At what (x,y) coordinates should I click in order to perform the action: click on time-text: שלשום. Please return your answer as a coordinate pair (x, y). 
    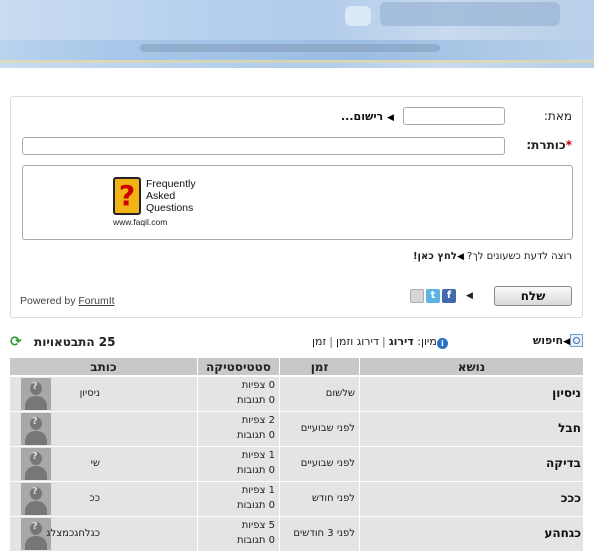
    Looking at the image, I should click on (340, 393).